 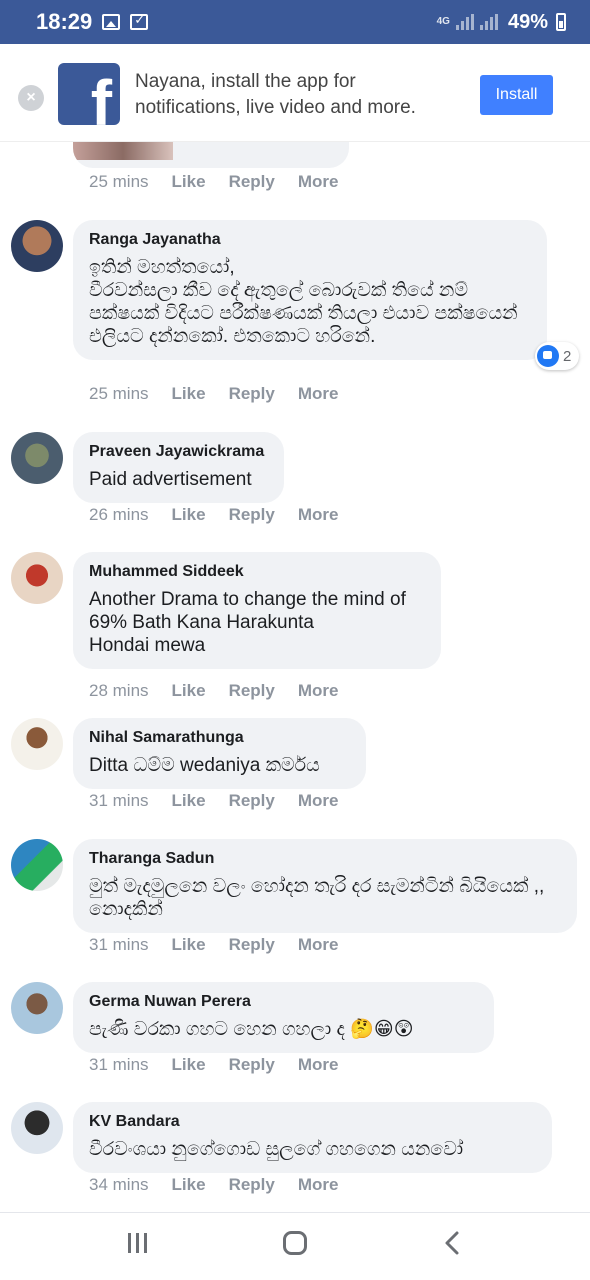 I want to click on reaction-count: 2, so click(x=557, y=356).